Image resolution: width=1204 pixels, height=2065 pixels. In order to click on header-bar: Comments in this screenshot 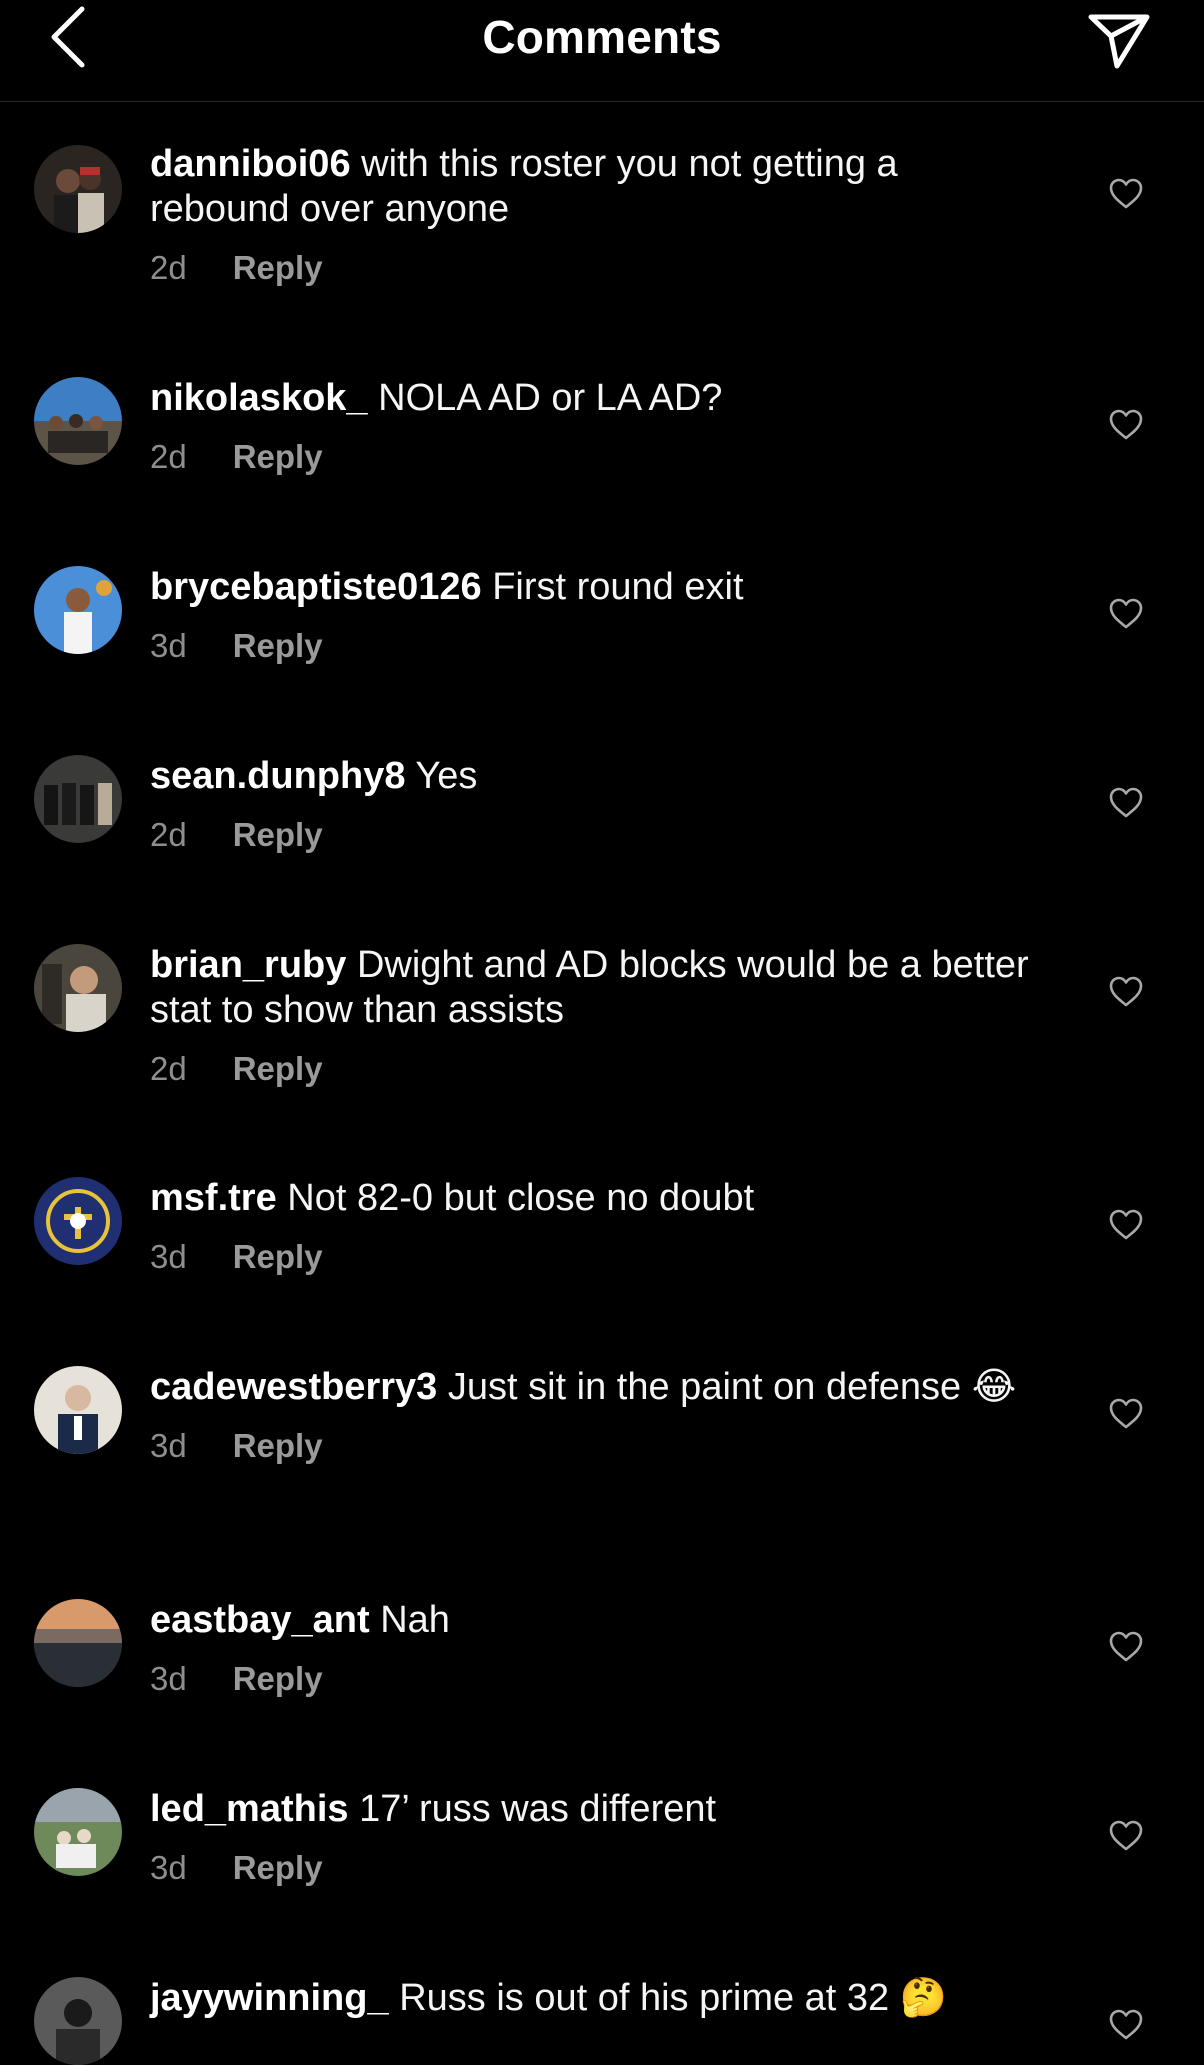, I will do `click(602, 51)`.